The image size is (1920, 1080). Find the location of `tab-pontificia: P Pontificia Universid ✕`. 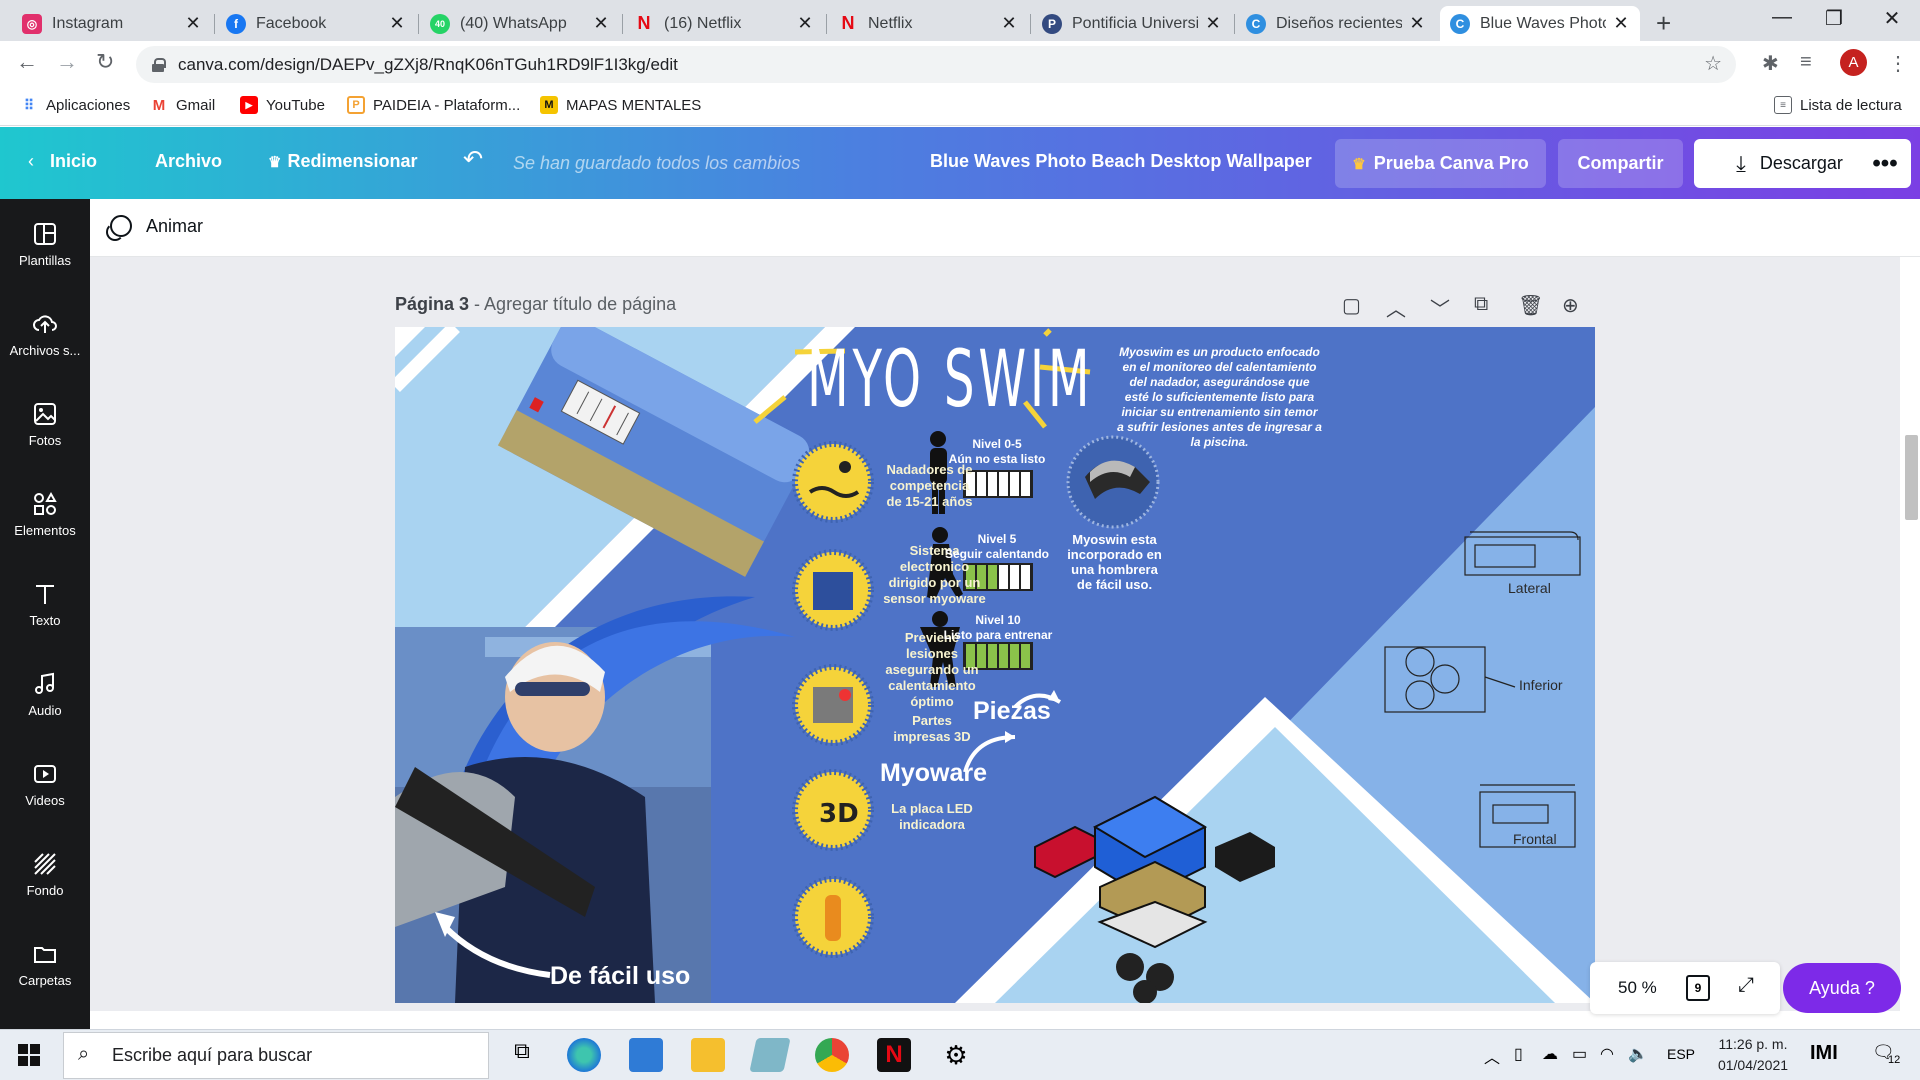

tab-pontificia: P Pontificia Universid ✕ is located at coordinates (1132, 23).